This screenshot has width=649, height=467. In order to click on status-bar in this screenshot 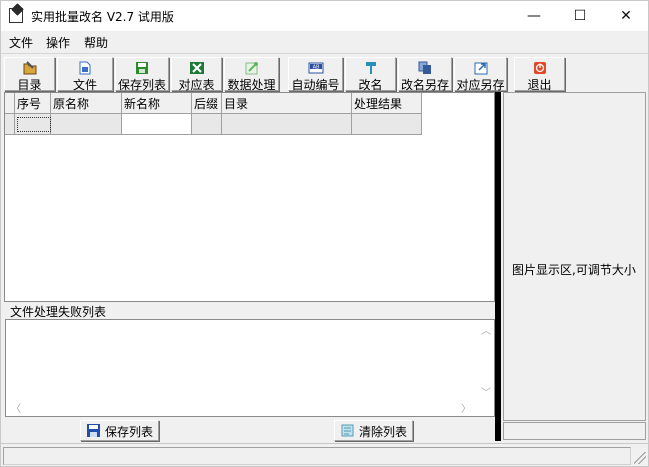, I will do `click(324, 454)`.